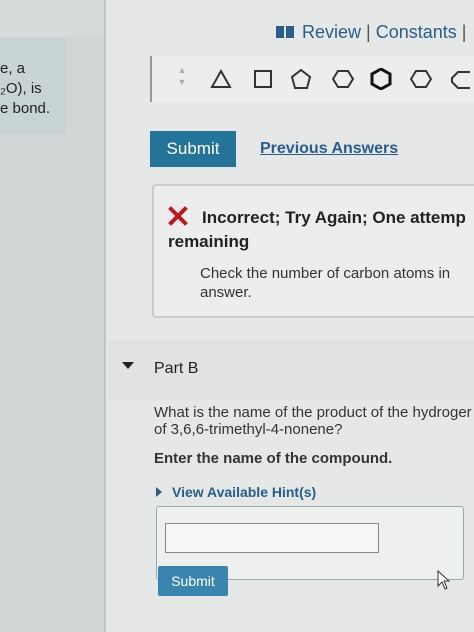 The image size is (474, 632). Describe the element at coordinates (248, 429) in the screenshot. I see `question-line: of 3,6,6-trimethyl-4-nonene?` at that location.